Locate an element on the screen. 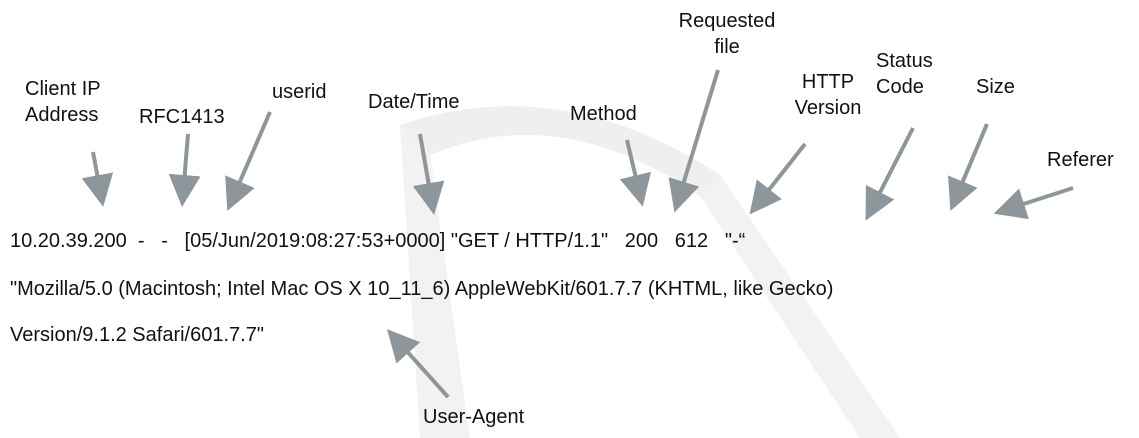 The width and height of the screenshot is (1139, 438). arrow-client-ip is located at coordinates (97, 179).